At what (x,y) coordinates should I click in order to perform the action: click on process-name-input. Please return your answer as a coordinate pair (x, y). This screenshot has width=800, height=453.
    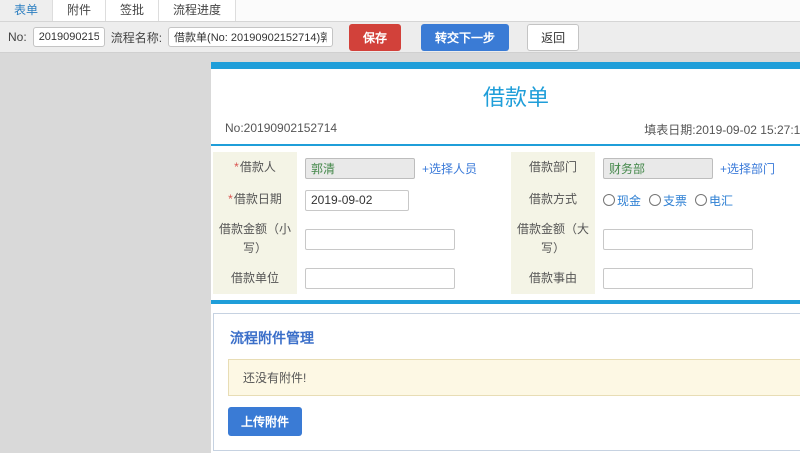
    Looking at the image, I should click on (251, 37).